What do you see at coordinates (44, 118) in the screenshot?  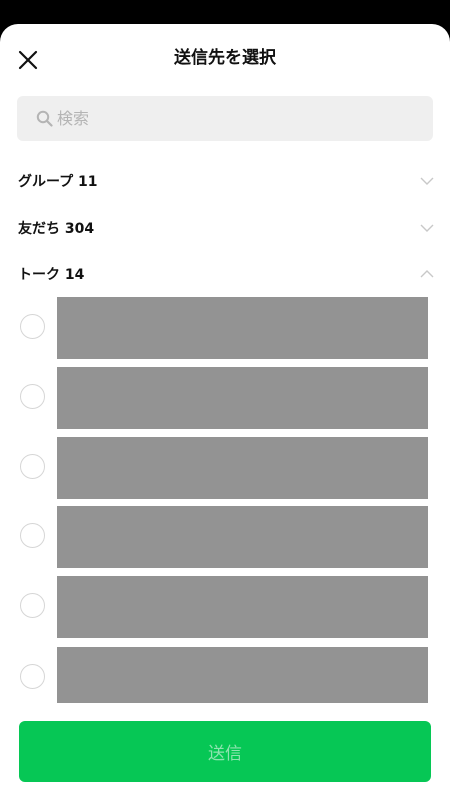 I see `search-icon` at bounding box center [44, 118].